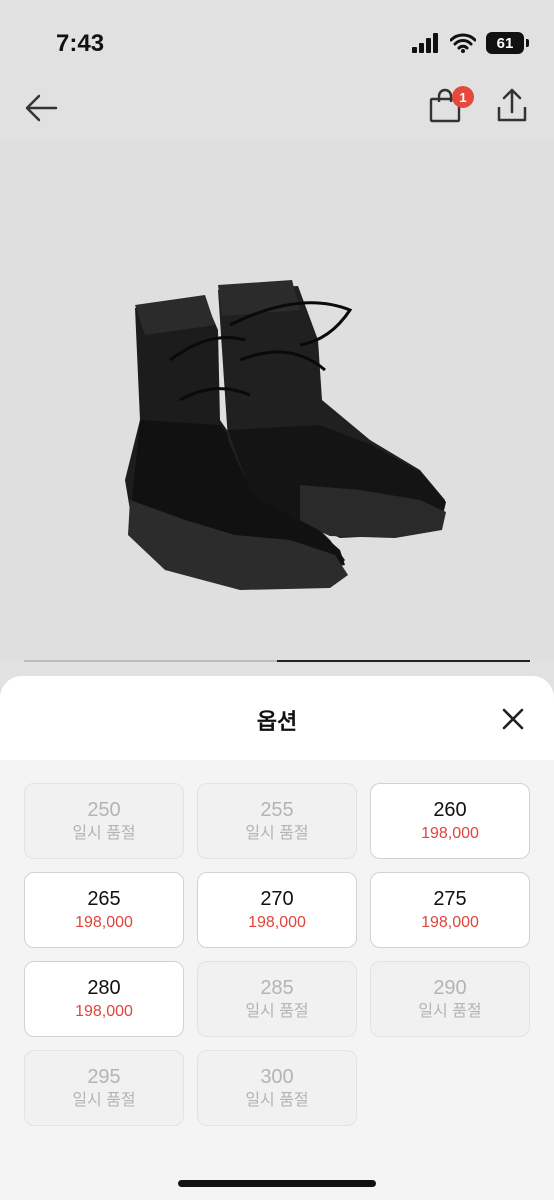 This screenshot has height=1200, width=554. What do you see at coordinates (277, 40) in the screenshot?
I see `status-bar: 7:43 61` at bounding box center [277, 40].